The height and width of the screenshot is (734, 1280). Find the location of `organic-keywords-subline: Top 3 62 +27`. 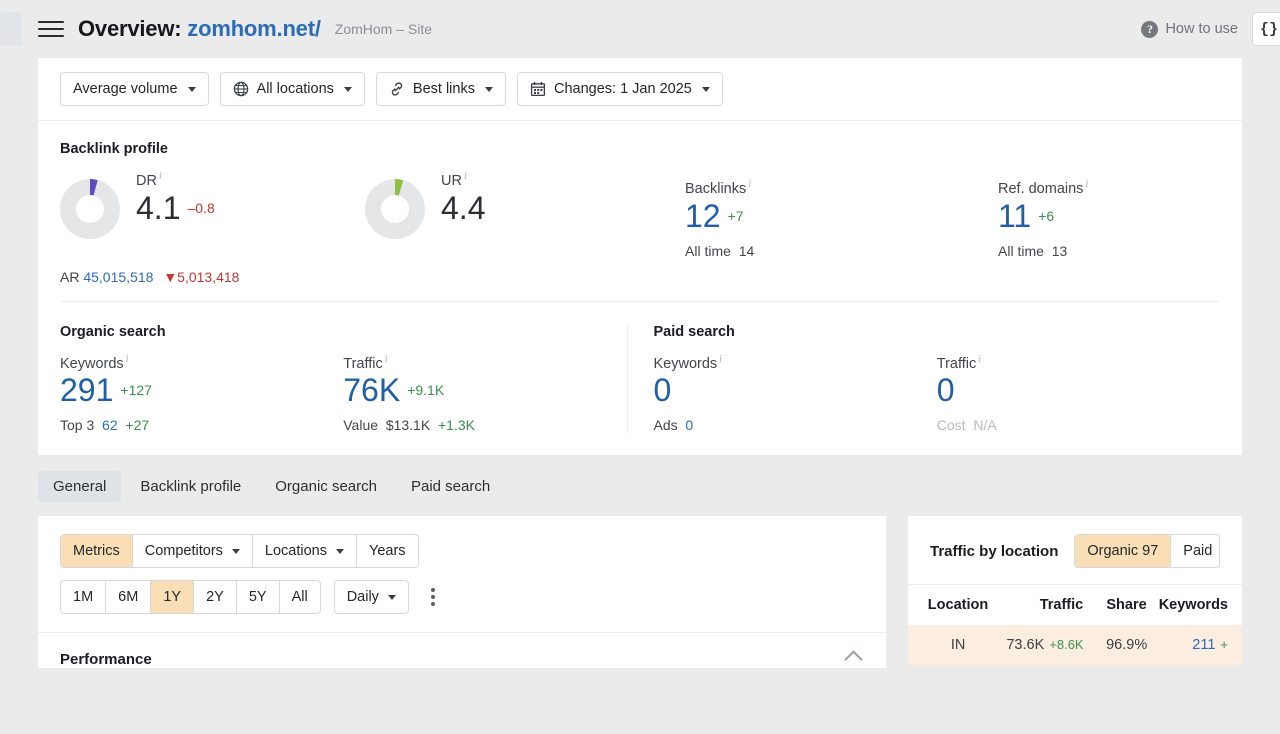

organic-keywords-subline: Top 3 62 +27 is located at coordinates (105, 425).